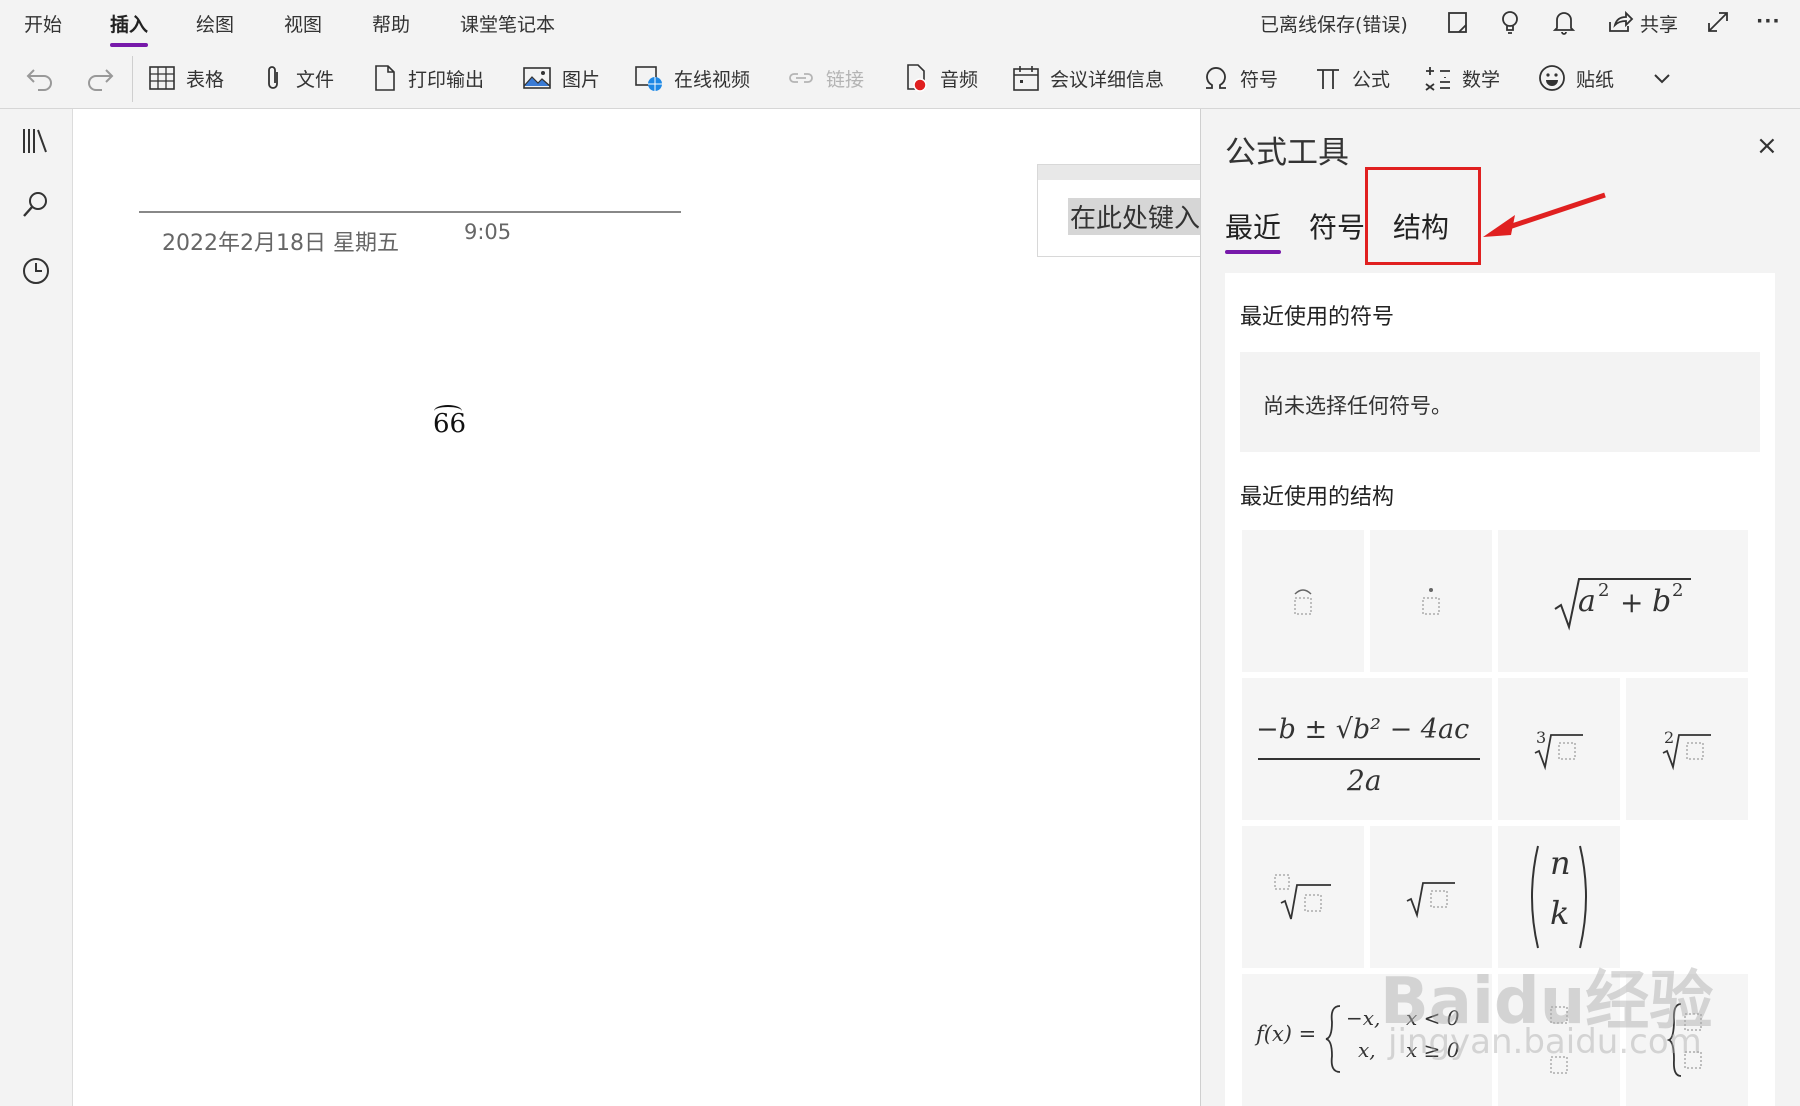  I want to click on quadratic-numerator: −b ± √b² − 4ac, so click(1363, 729).